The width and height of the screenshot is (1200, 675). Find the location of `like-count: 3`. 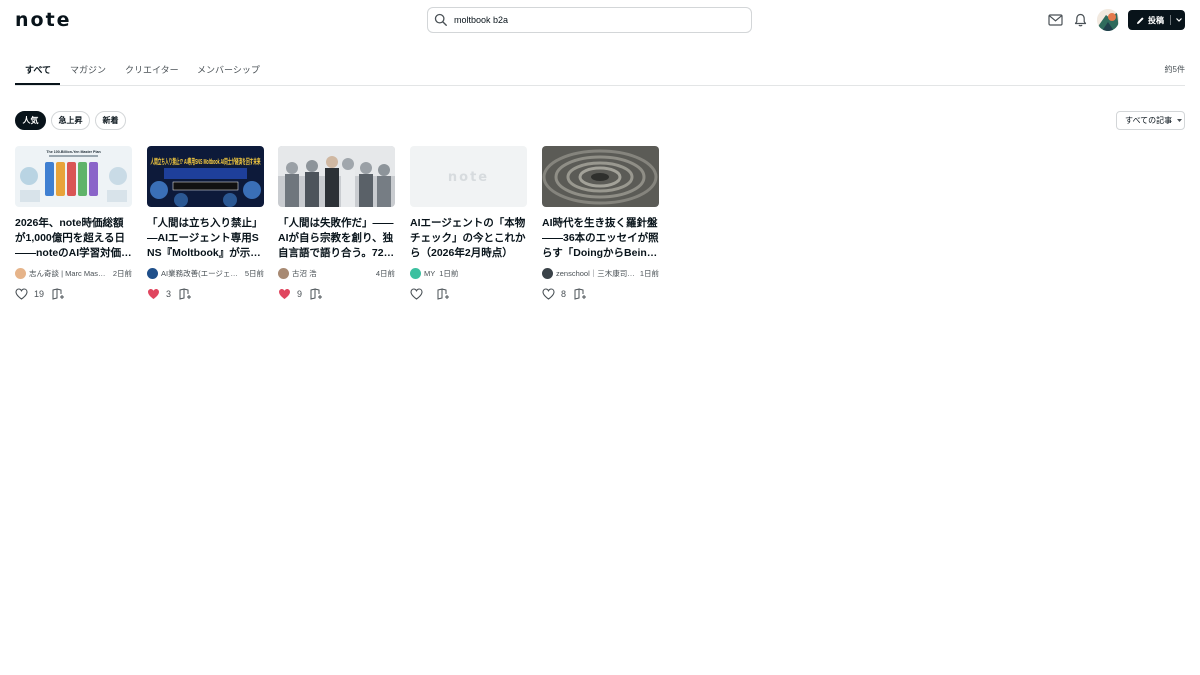

like-count: 3 is located at coordinates (169, 294).